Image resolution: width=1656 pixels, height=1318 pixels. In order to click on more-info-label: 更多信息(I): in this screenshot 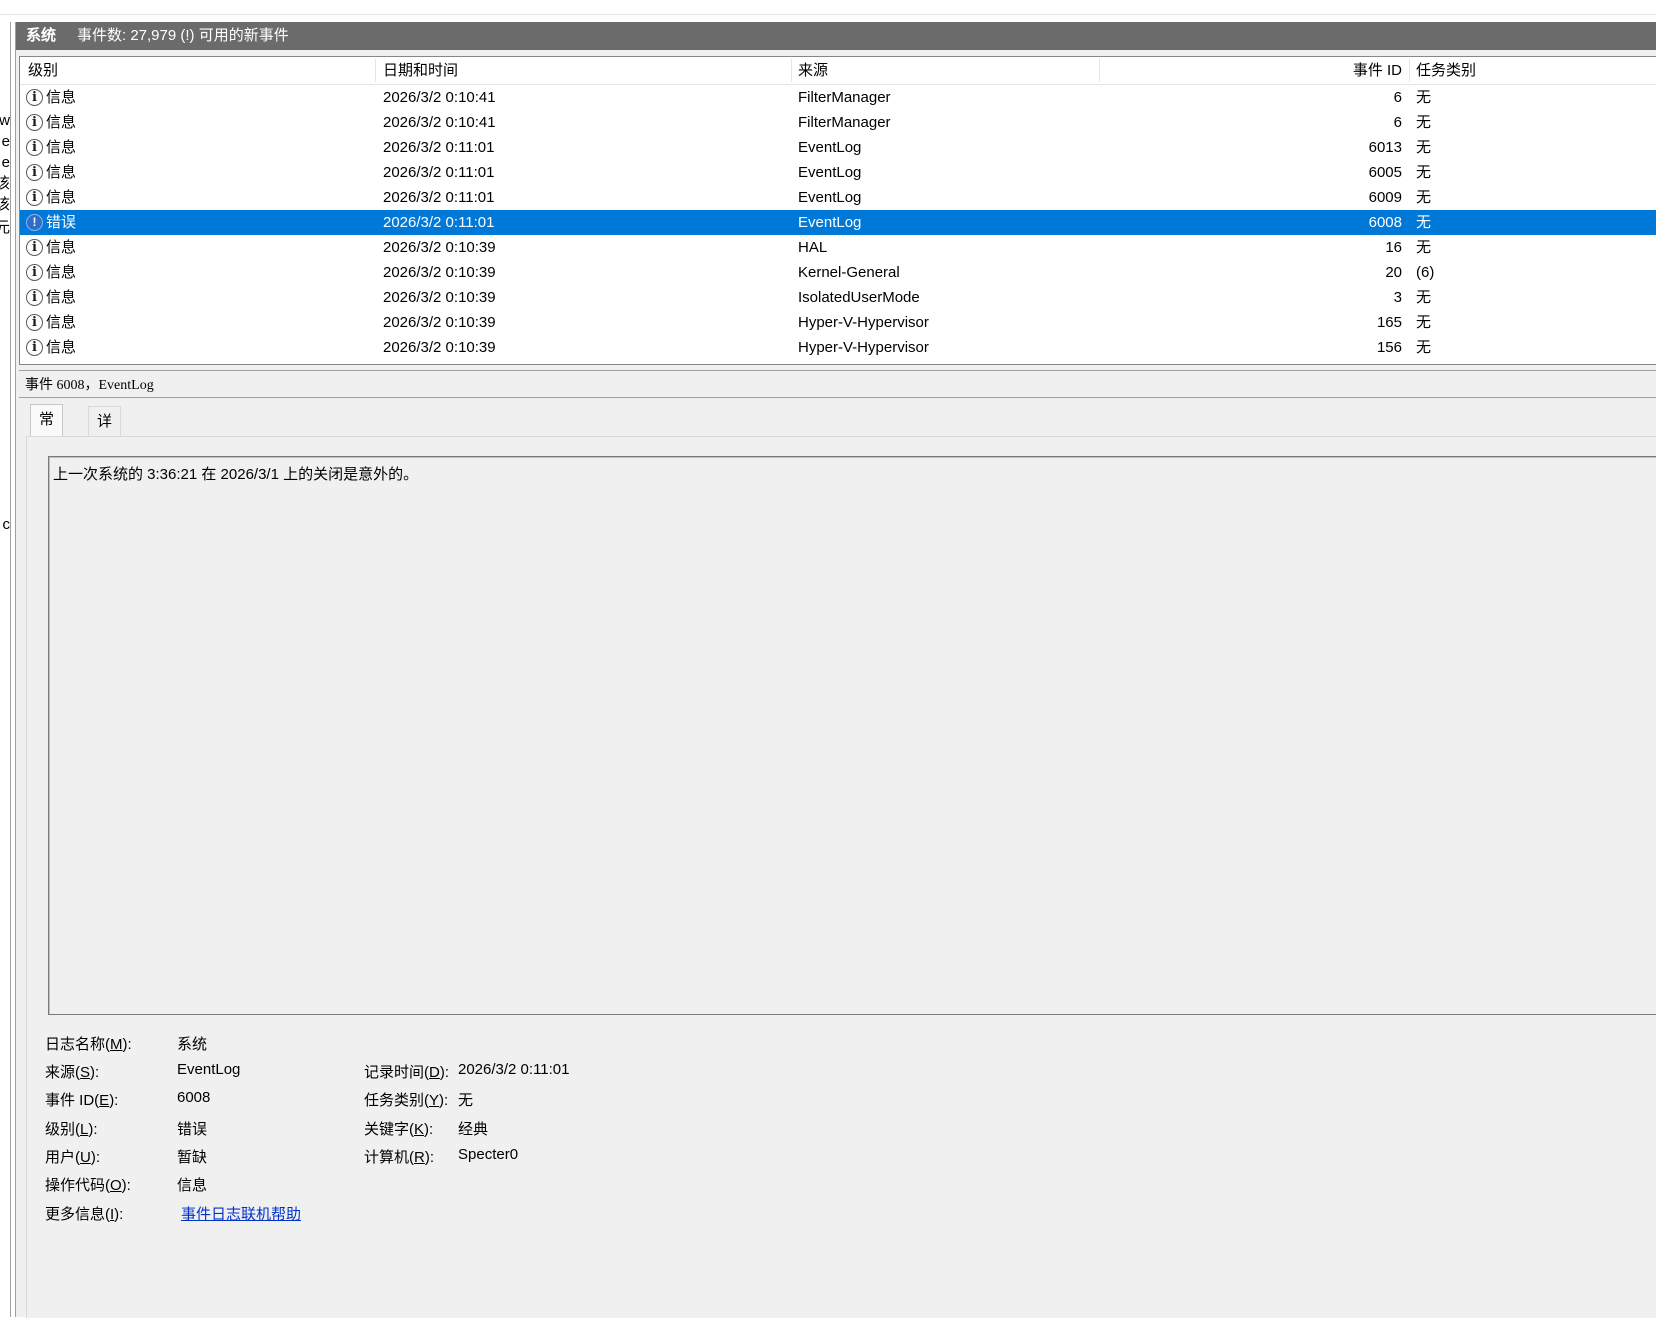, I will do `click(84, 1214)`.